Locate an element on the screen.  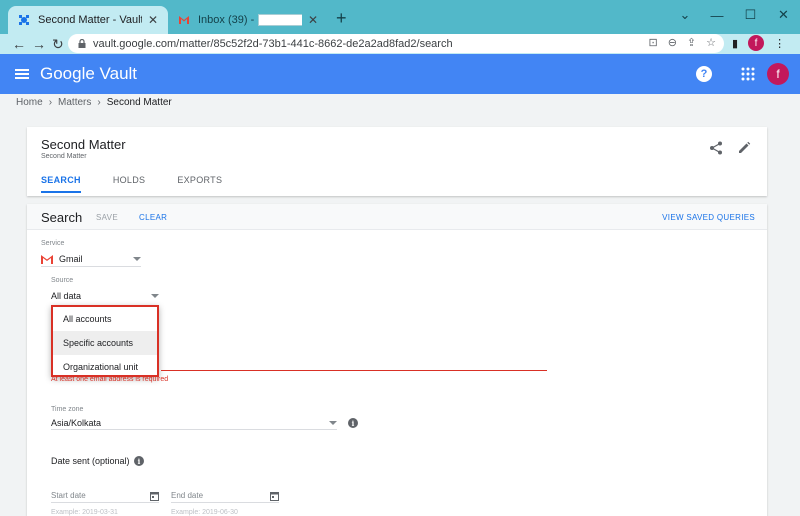
apps-grid-icon is located at coordinates (748, 74).